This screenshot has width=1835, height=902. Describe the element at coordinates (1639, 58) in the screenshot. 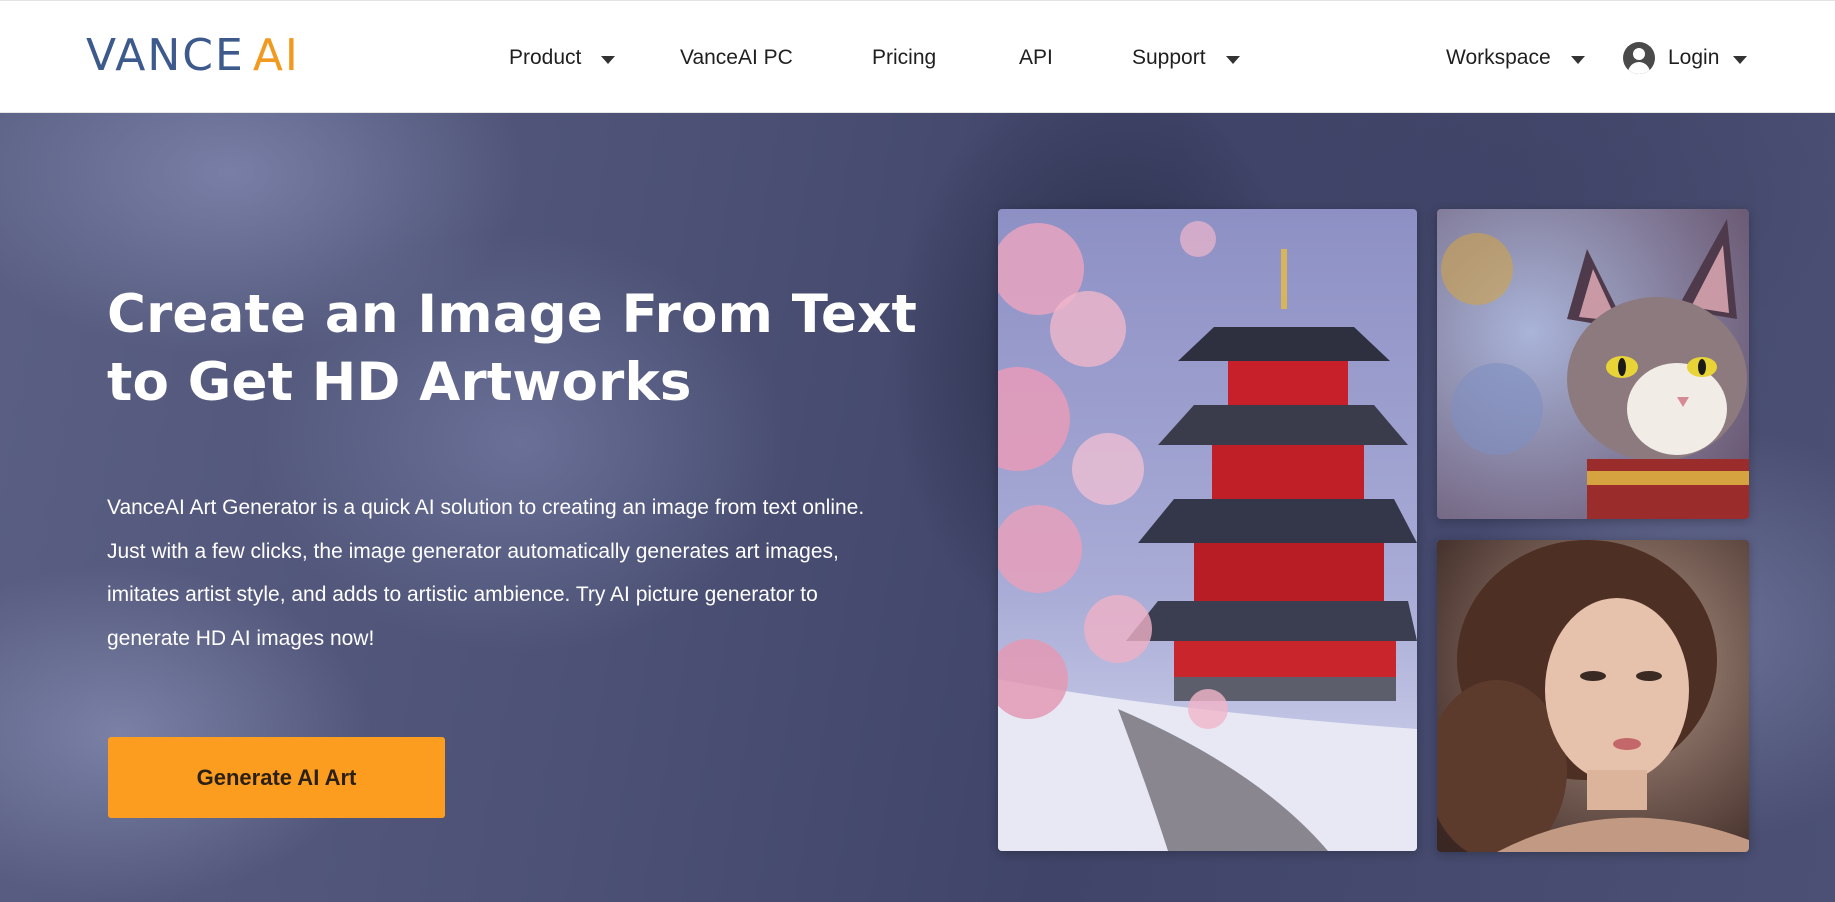

I see `user-avatar-icon` at that location.